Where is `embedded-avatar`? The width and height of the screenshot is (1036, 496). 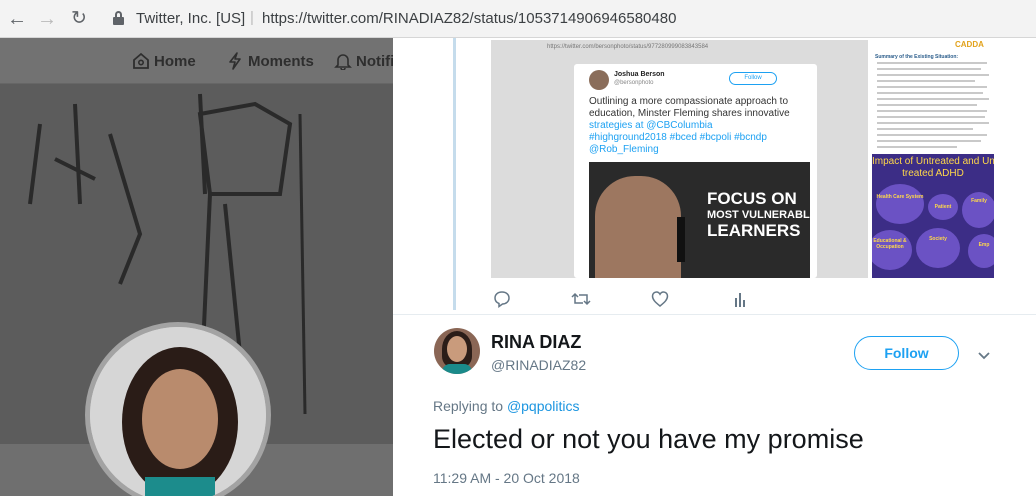
embedded-avatar is located at coordinates (599, 80).